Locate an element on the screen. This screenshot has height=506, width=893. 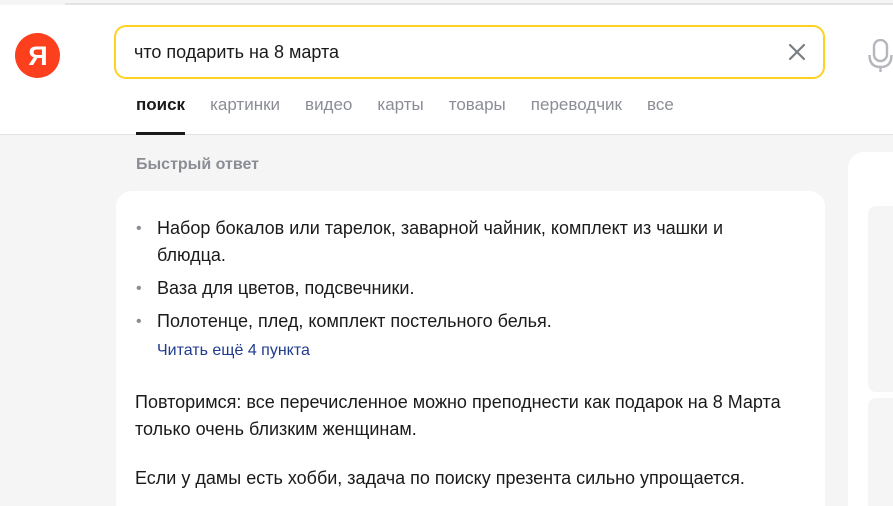
yandex-logo: Я is located at coordinates (37, 55).